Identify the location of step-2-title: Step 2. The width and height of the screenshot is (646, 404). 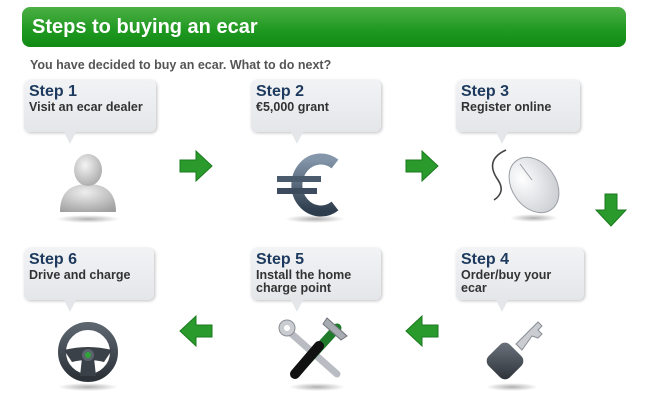
(280, 91).